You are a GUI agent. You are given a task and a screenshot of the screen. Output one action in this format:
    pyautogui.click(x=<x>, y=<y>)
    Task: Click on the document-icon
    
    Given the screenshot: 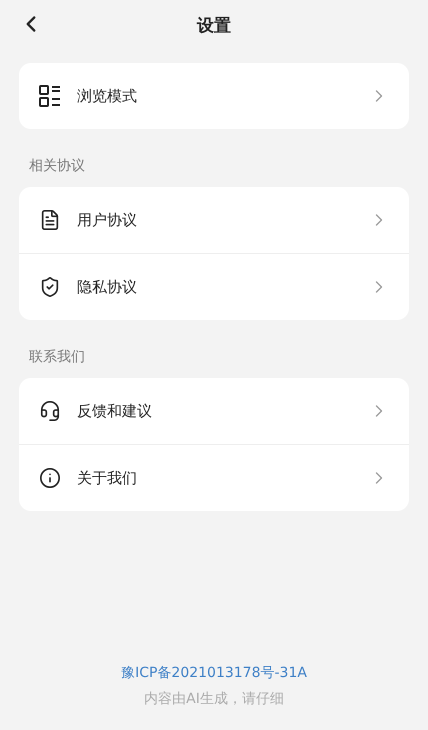 What is the action you would take?
    pyautogui.click(x=50, y=220)
    